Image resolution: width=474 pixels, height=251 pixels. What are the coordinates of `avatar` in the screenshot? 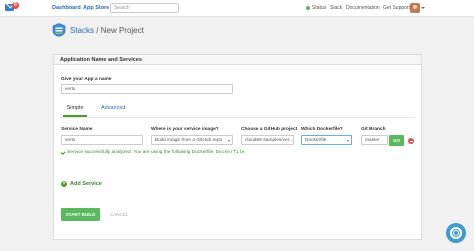 It's located at (415, 8).